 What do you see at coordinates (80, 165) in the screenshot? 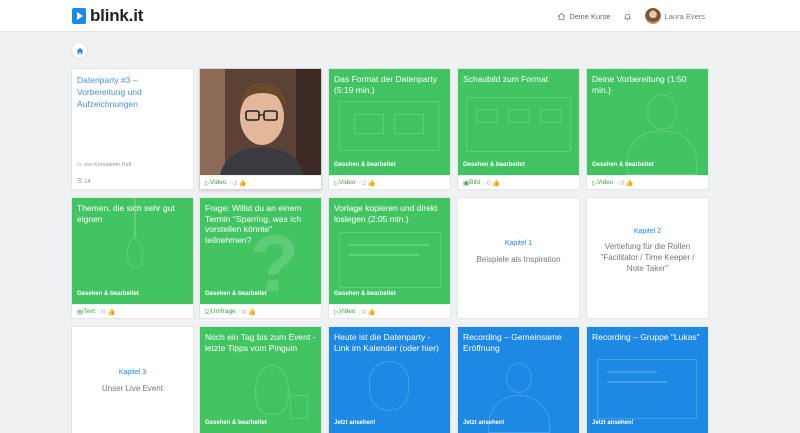
I see `author-icon: ▭` at bounding box center [80, 165].